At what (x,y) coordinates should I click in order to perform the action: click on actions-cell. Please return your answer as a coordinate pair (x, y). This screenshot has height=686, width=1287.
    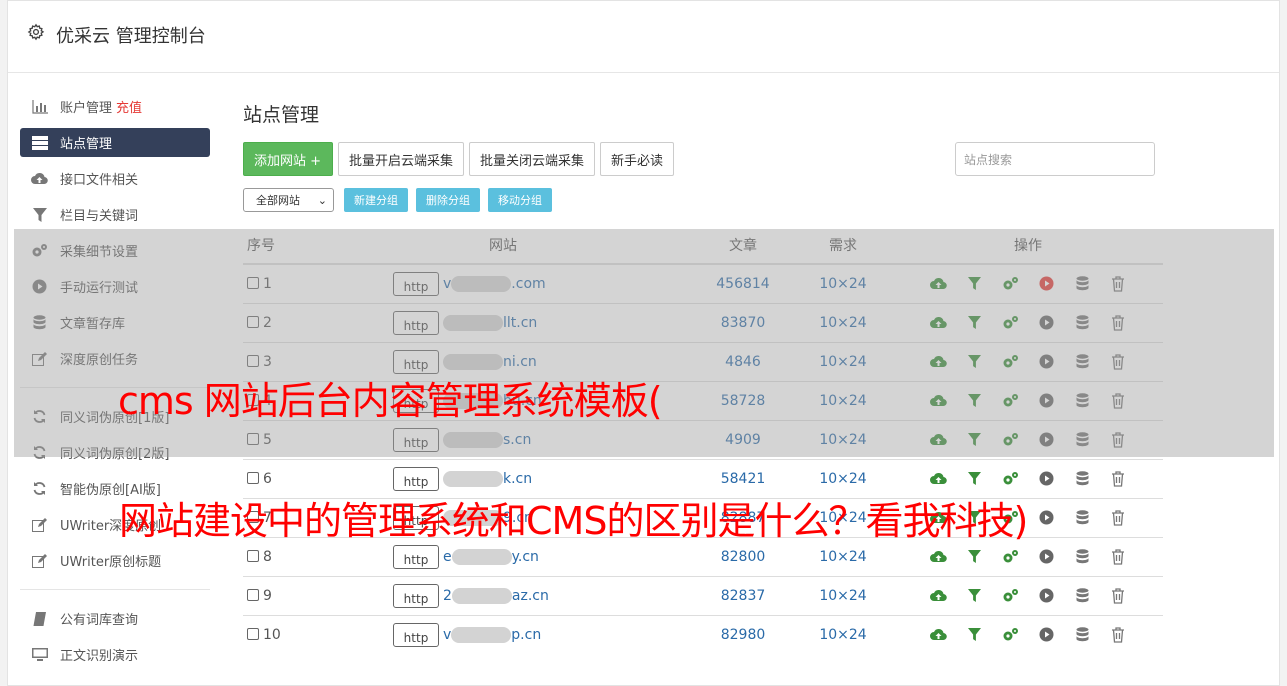
    Looking at the image, I should click on (1028, 634).